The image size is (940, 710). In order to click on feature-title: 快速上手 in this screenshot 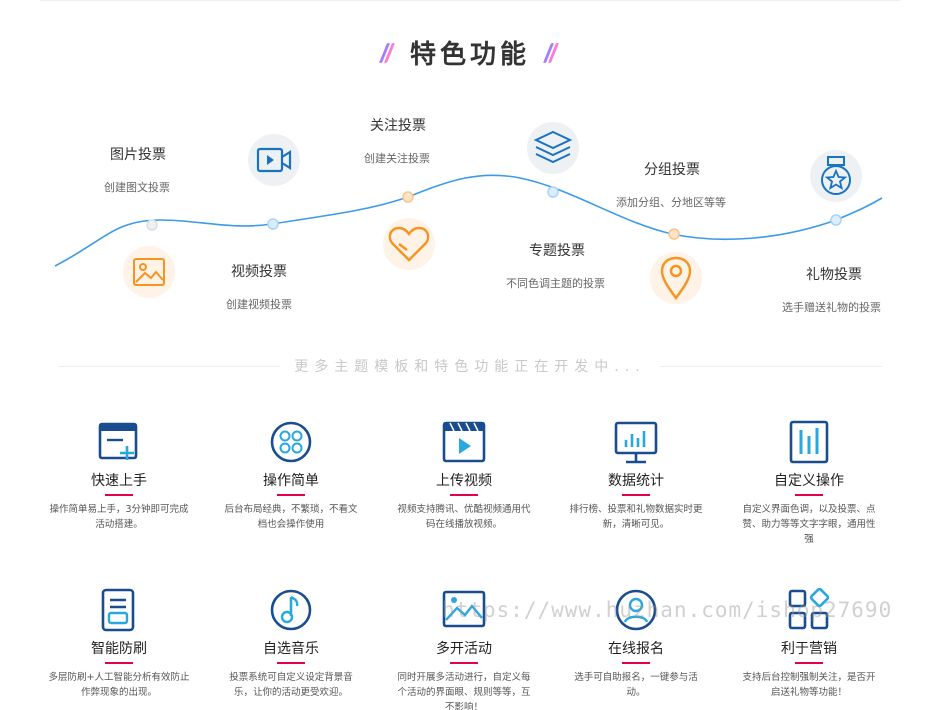, I will do `click(119, 481)`.